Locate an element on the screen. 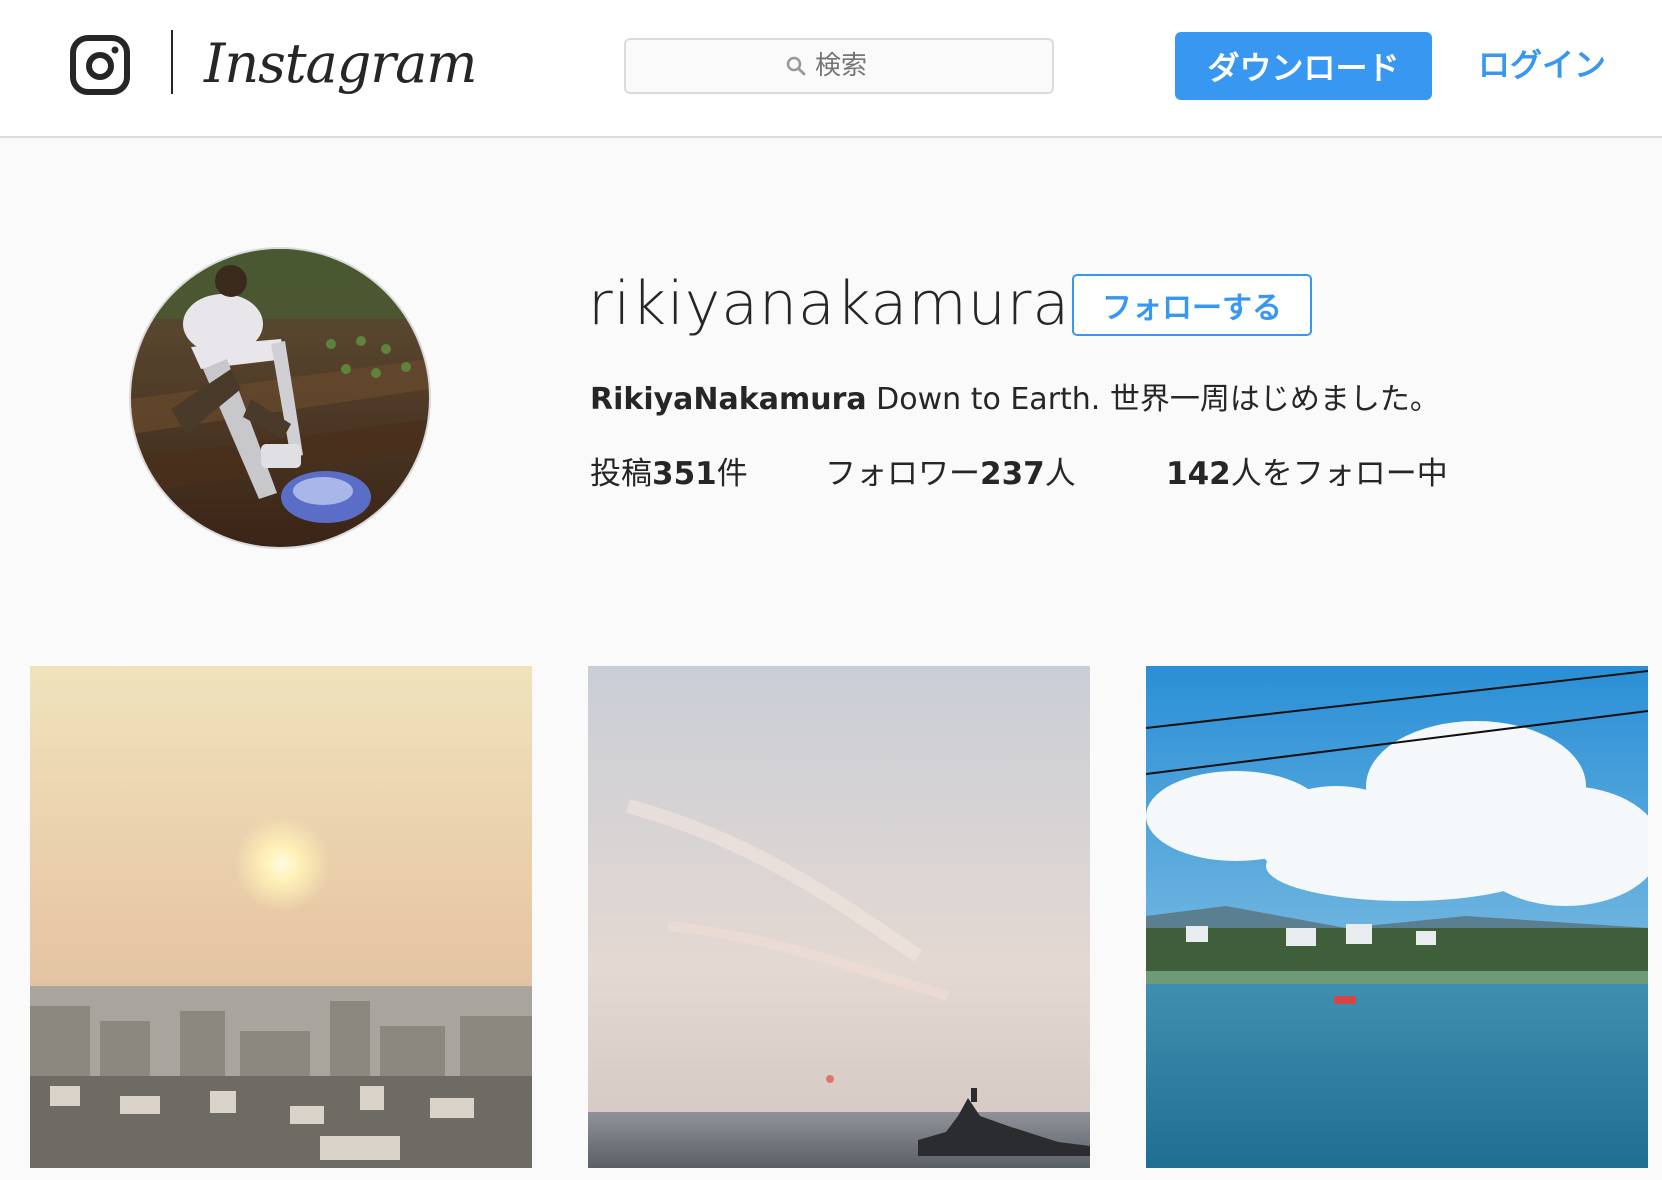  stat-posts-prefix: 投稿 is located at coordinates (621, 474).